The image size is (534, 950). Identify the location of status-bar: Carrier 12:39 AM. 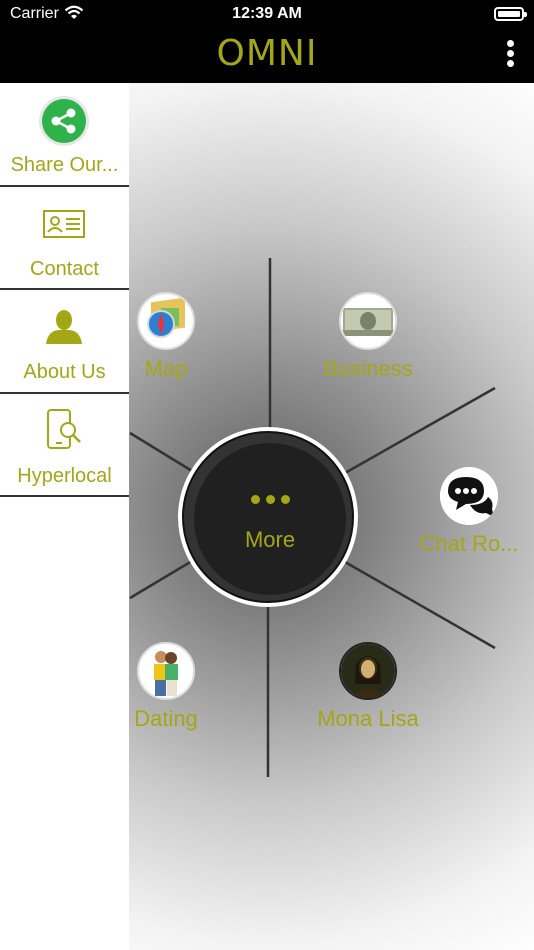
(267, 14).